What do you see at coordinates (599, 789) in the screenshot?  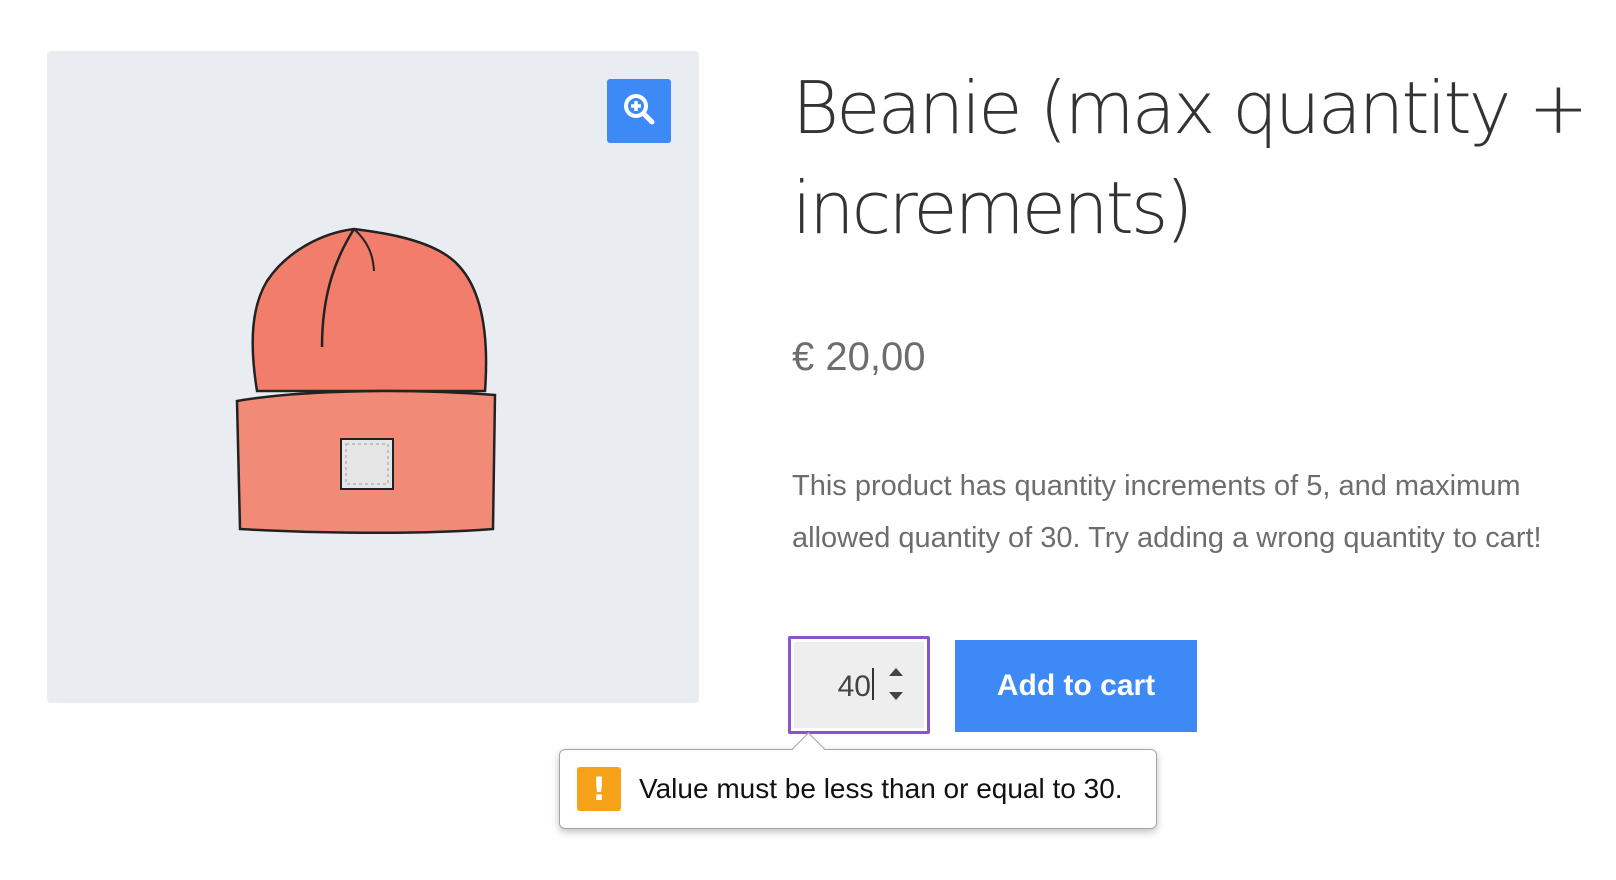 I see `exclamation-warning-icon: !` at bounding box center [599, 789].